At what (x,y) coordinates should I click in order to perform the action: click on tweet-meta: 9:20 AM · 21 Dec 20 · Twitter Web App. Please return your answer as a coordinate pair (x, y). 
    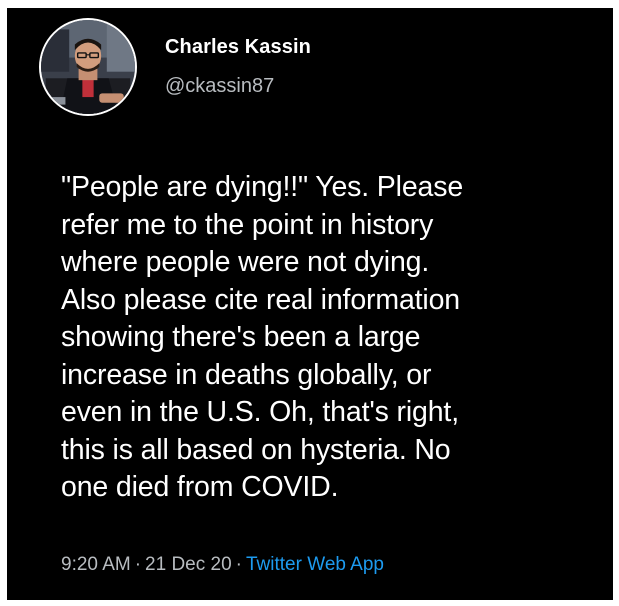
    Looking at the image, I should click on (222, 565).